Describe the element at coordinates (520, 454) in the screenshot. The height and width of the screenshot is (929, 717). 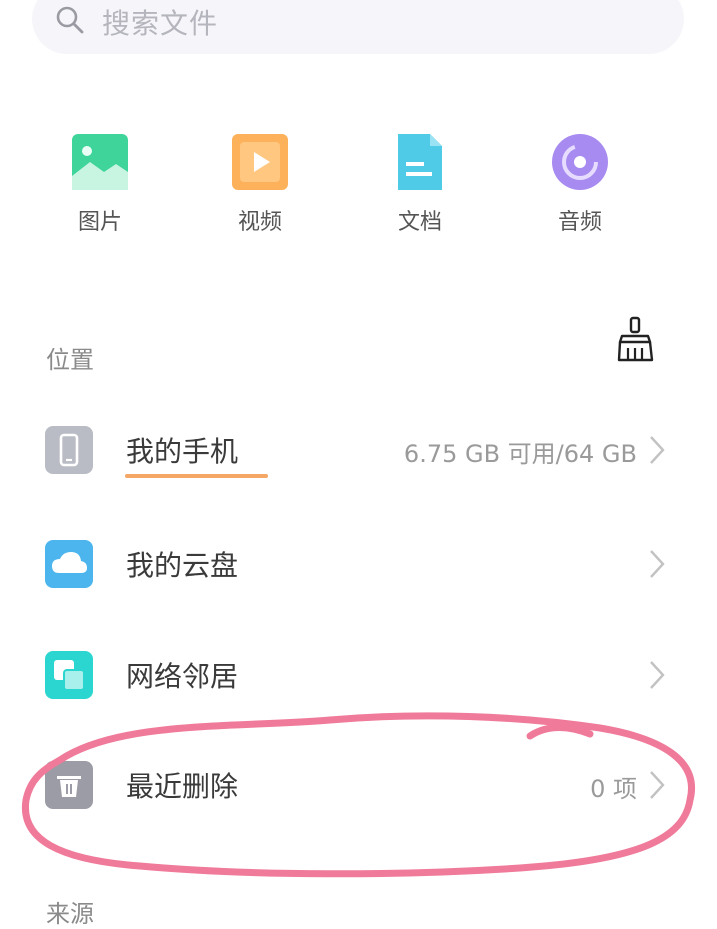
I see `storage-info: 6.75 GB 可用/64 GB` at that location.